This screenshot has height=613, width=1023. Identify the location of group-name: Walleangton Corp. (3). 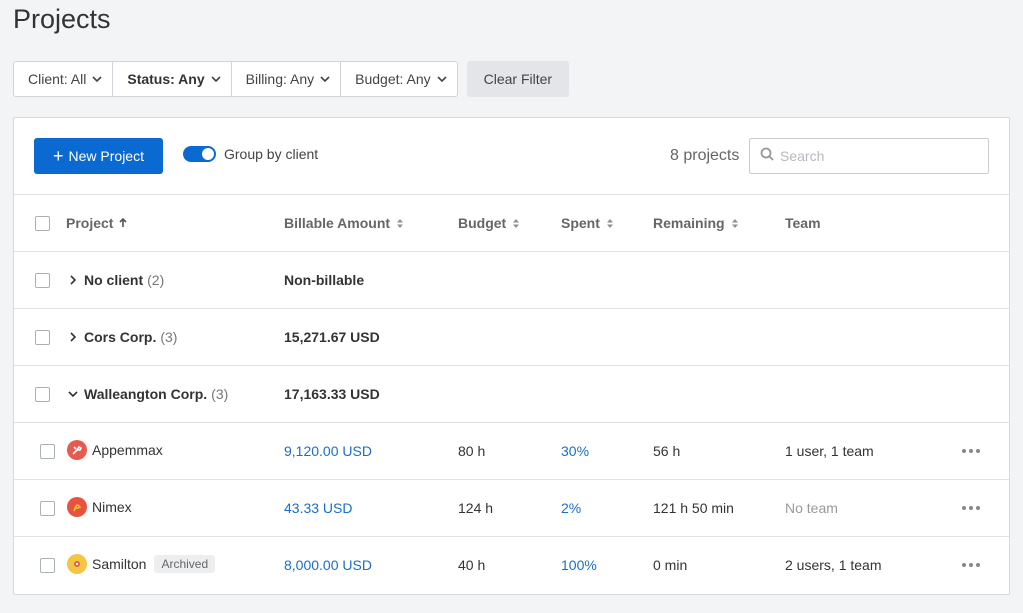
(148, 394).